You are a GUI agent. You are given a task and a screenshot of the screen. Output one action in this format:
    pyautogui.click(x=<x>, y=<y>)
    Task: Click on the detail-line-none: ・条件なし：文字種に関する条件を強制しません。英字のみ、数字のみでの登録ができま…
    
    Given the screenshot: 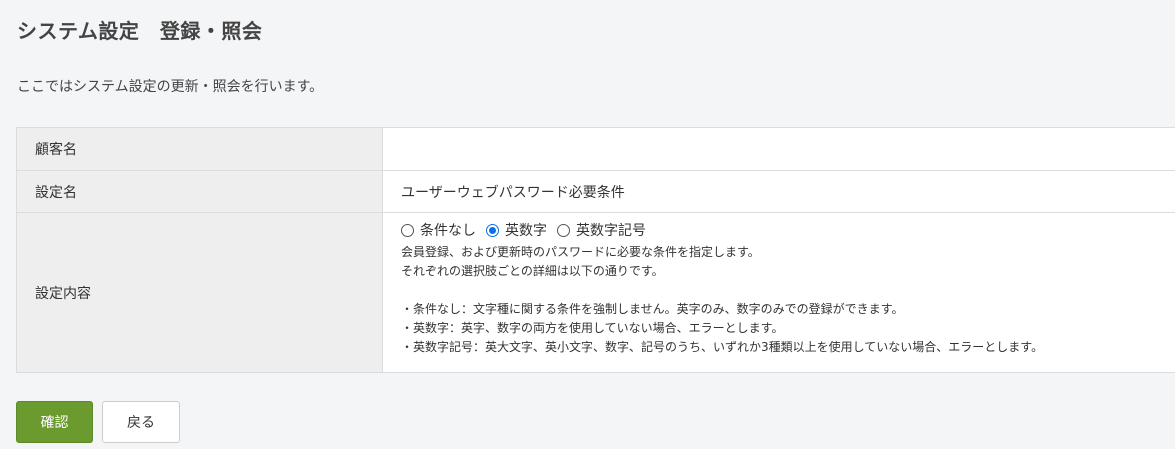 What is the action you would take?
    pyautogui.click(x=652, y=309)
    